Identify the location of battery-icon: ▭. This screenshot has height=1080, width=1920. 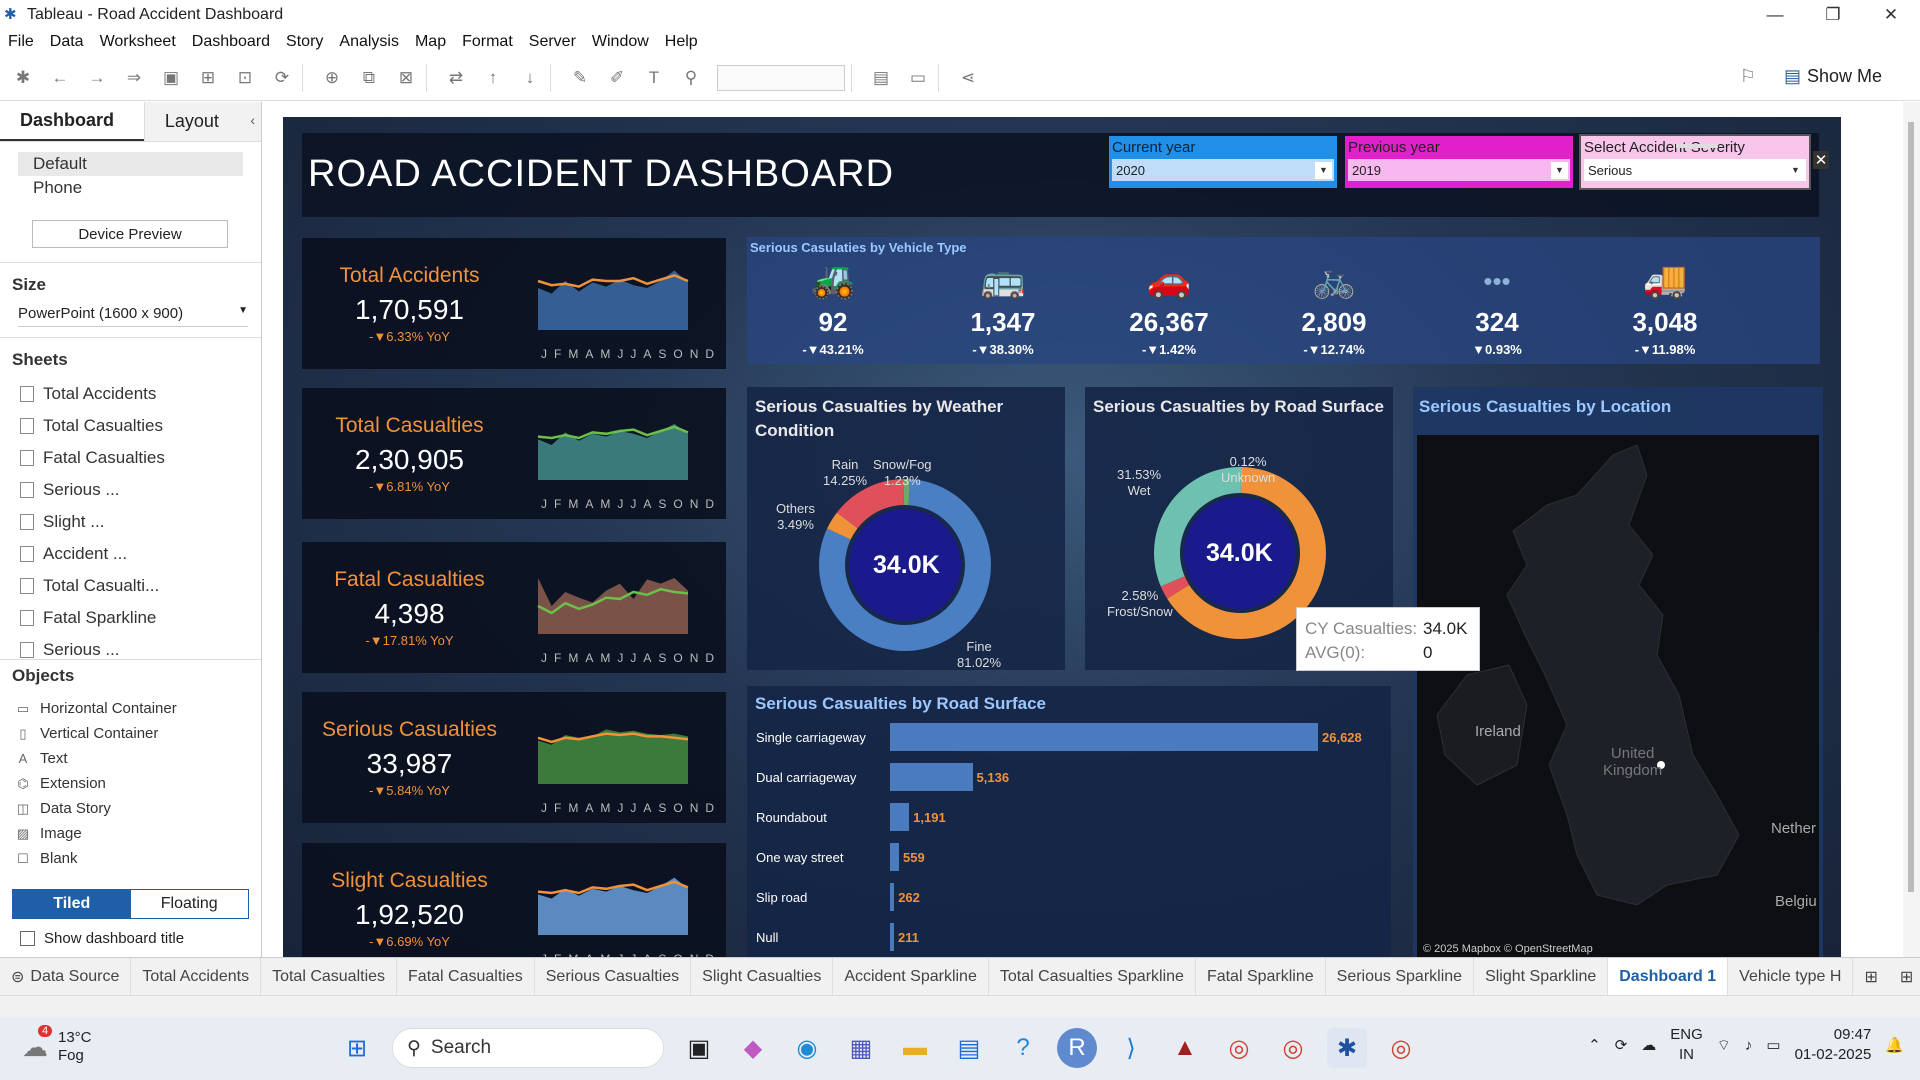
(1773, 1045).